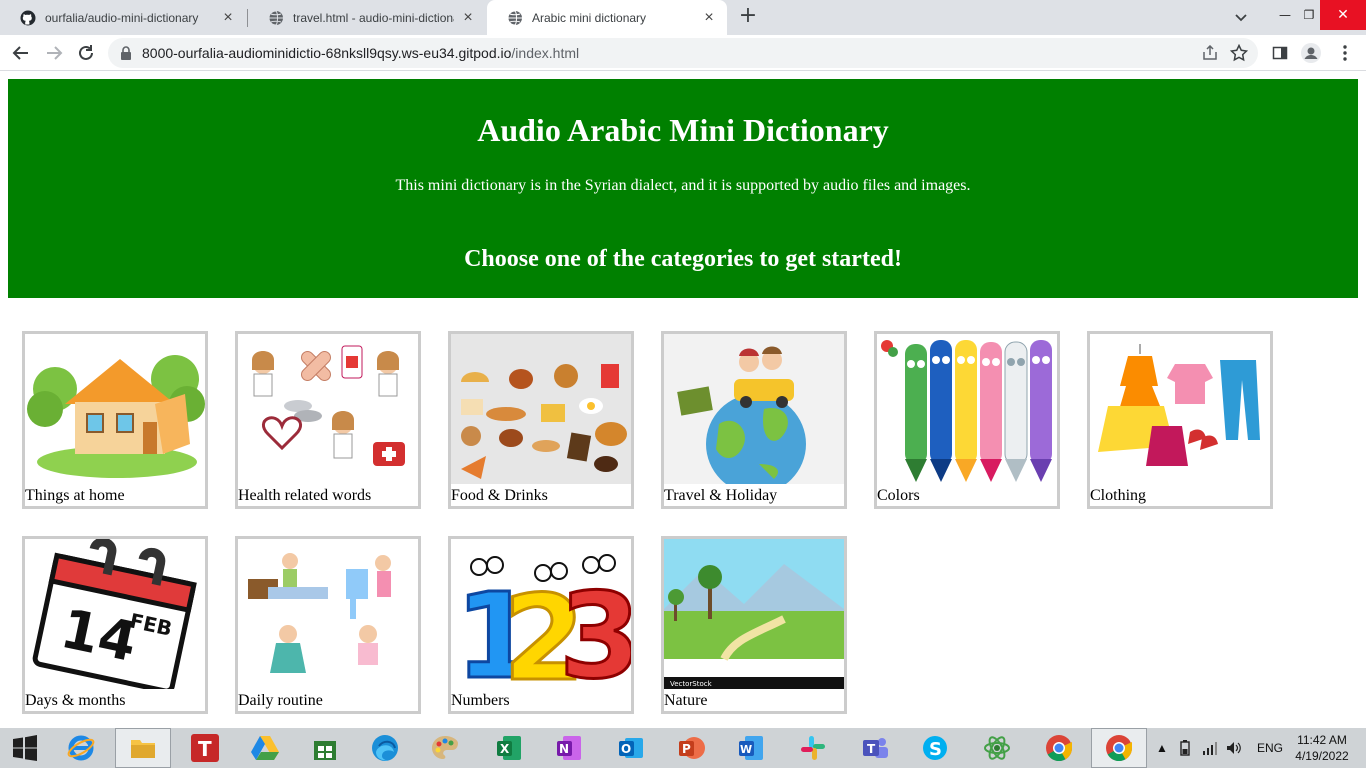 This screenshot has height=768, width=1366. Describe the element at coordinates (721, 495) in the screenshot. I see `category-label: Travel & Holiday` at that location.